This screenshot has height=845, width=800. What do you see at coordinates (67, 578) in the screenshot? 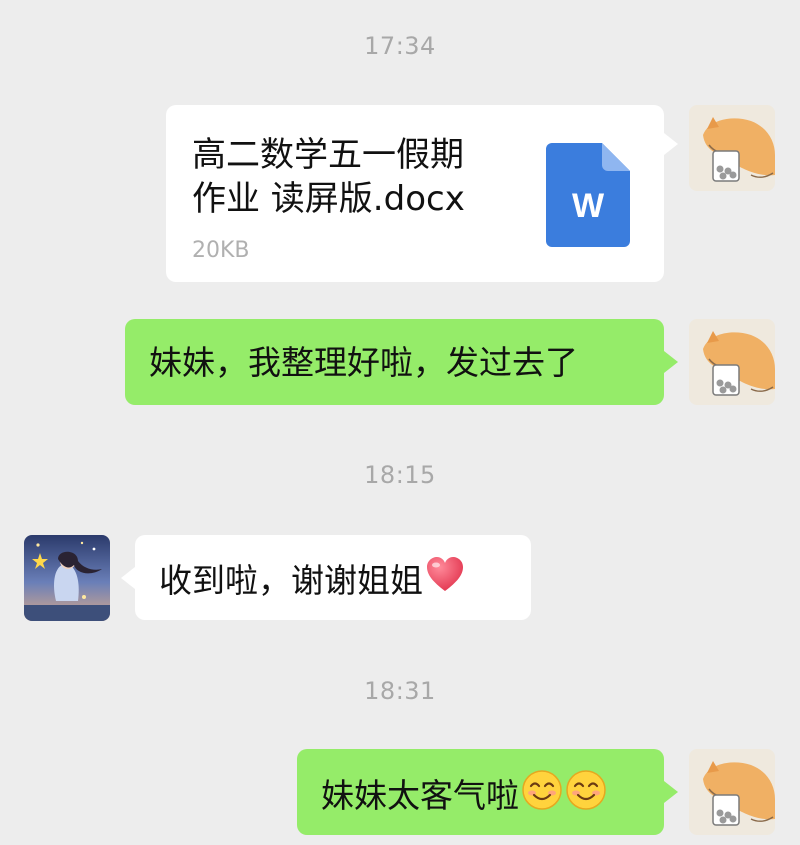
I see `other-avatar` at bounding box center [67, 578].